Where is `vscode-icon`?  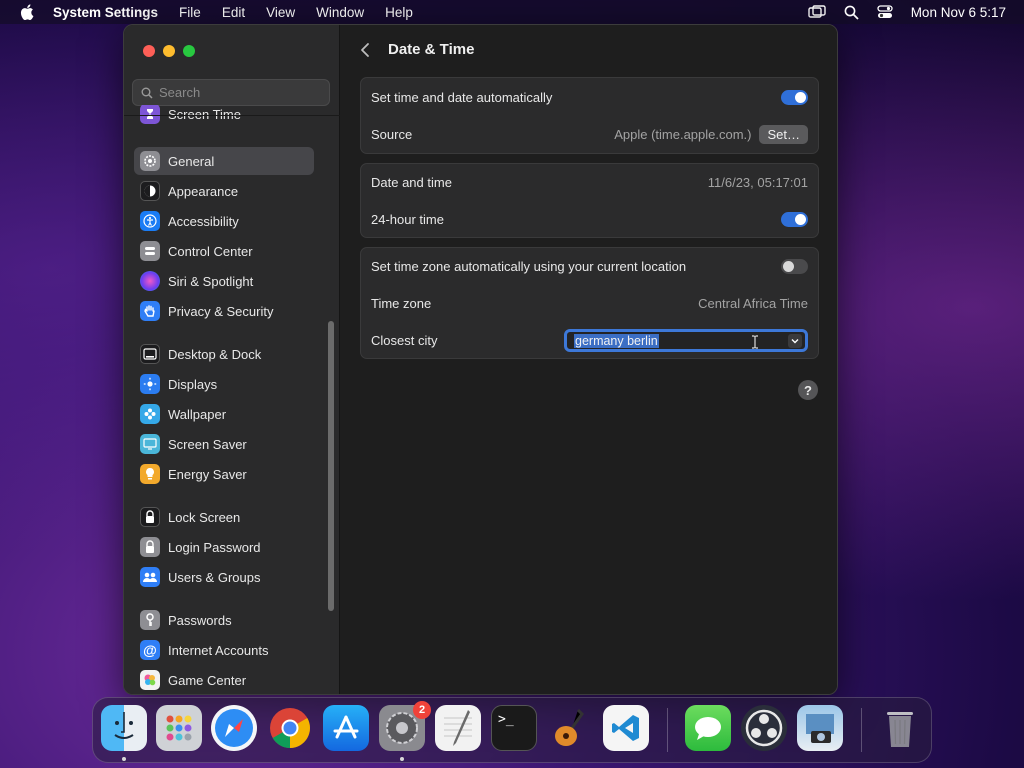 vscode-icon is located at coordinates (626, 728).